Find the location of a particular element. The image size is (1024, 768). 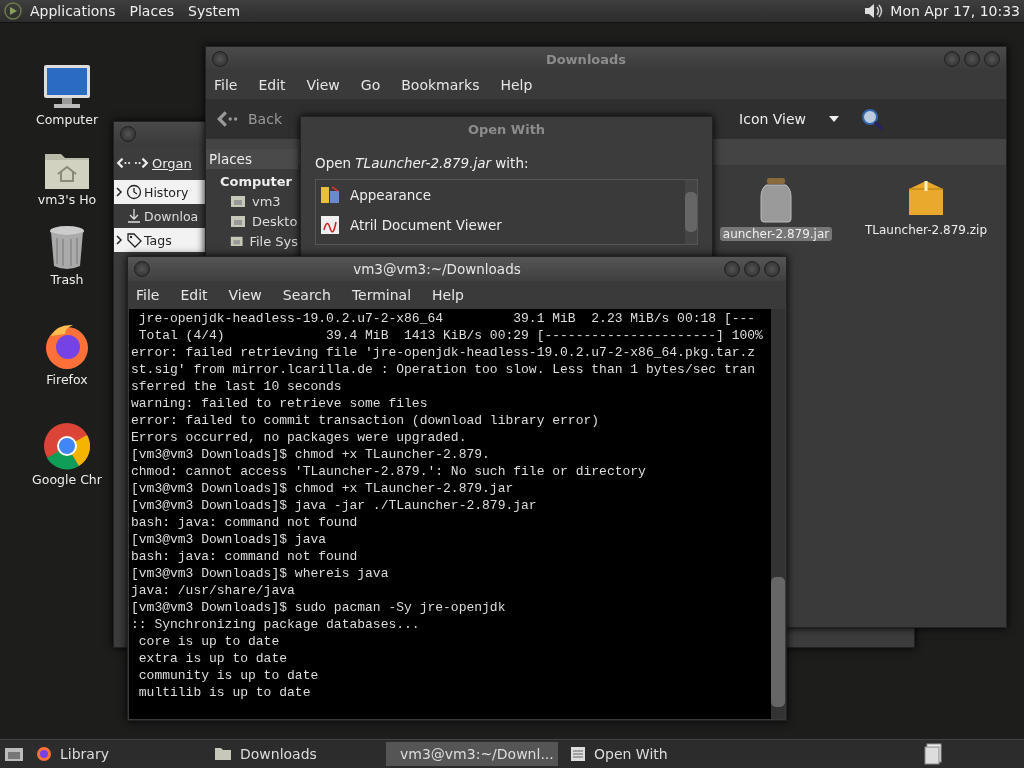

window-icon is located at coordinates (578, 754).